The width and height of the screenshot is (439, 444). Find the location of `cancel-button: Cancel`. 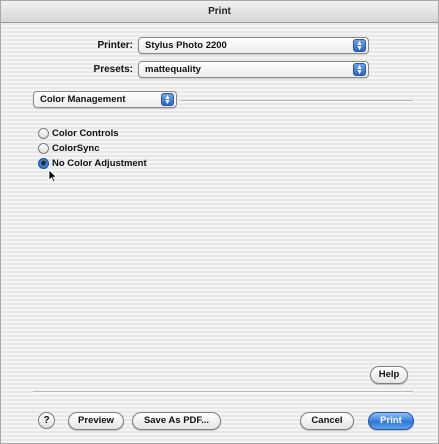

cancel-button: Cancel is located at coordinates (327, 421).